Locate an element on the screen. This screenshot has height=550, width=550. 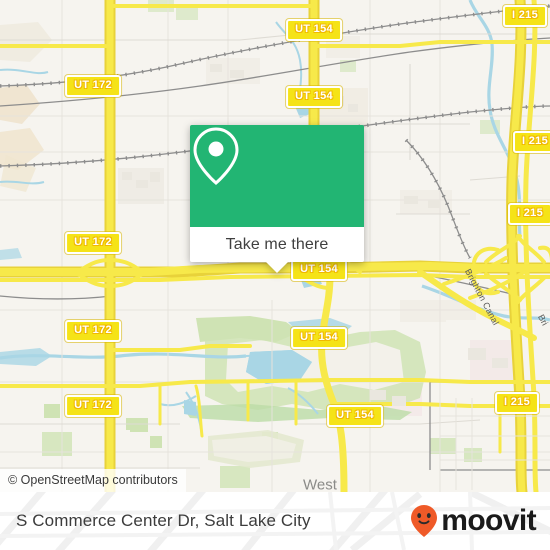
popup-footer: Take me there is located at coordinates (277, 250).